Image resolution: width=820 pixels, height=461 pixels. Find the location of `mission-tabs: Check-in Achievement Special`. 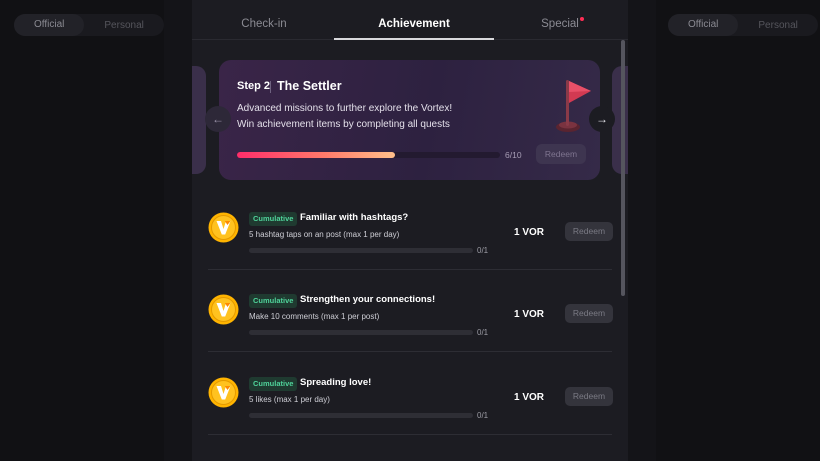

mission-tabs: Check-in Achievement Special is located at coordinates (410, 20).